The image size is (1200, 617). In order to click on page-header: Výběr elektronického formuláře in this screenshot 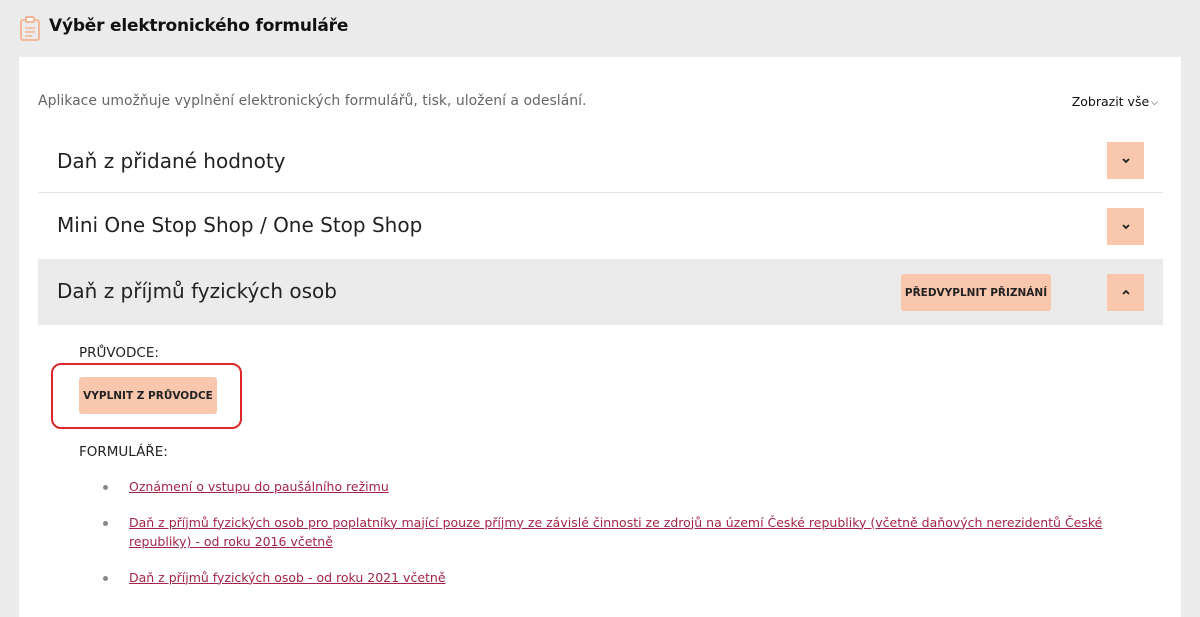, I will do `click(600, 28)`.